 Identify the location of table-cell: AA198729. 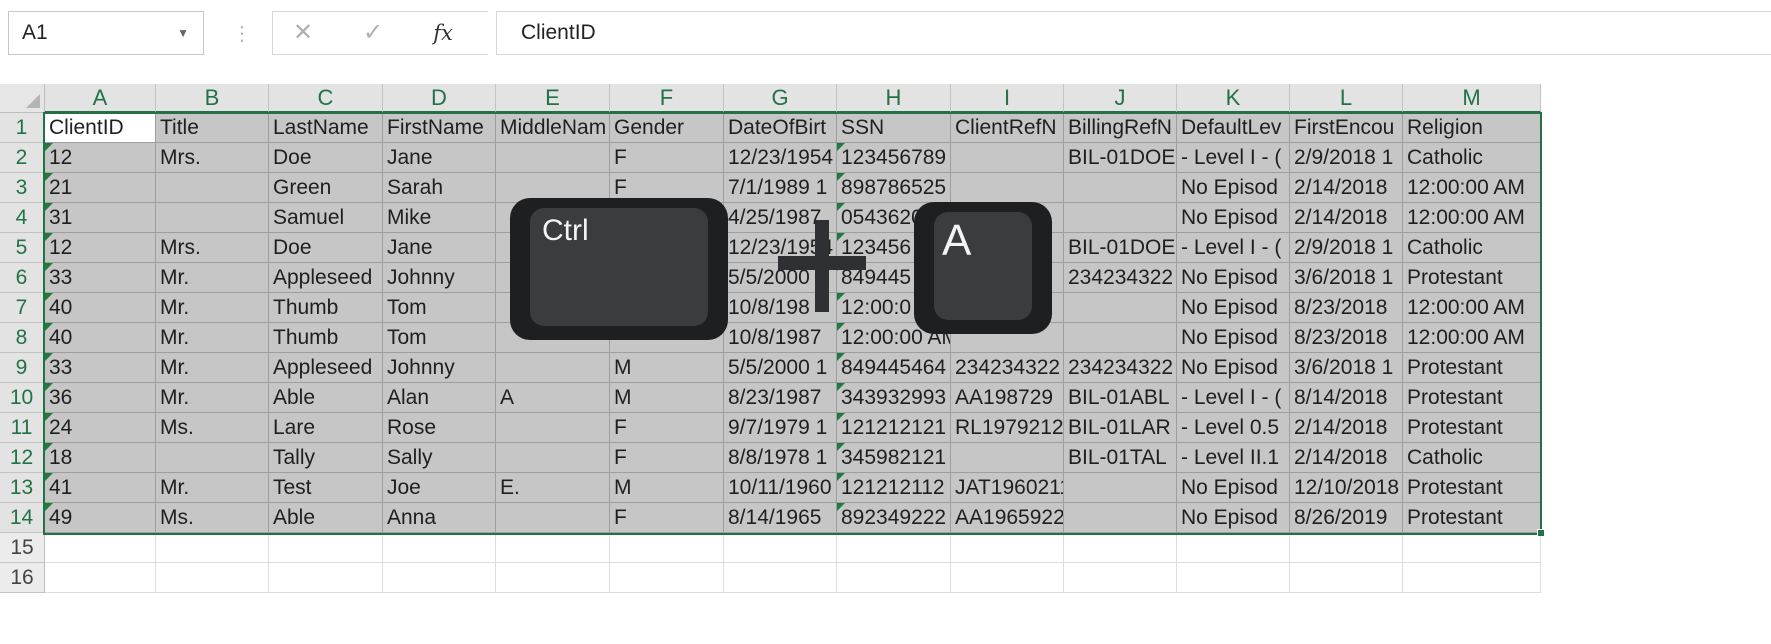
(1007, 398).